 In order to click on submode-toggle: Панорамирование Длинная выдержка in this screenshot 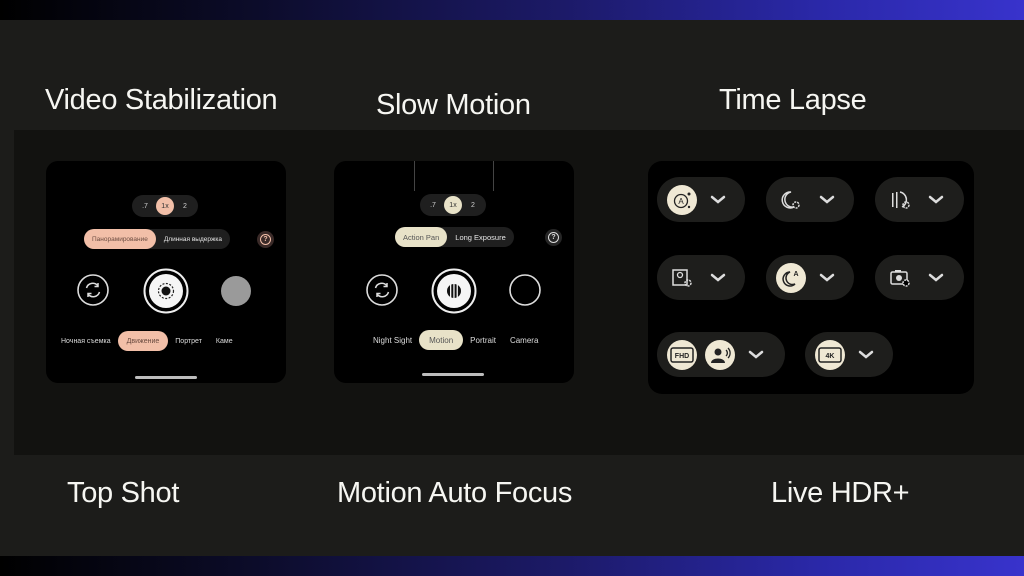, I will do `click(157, 239)`.